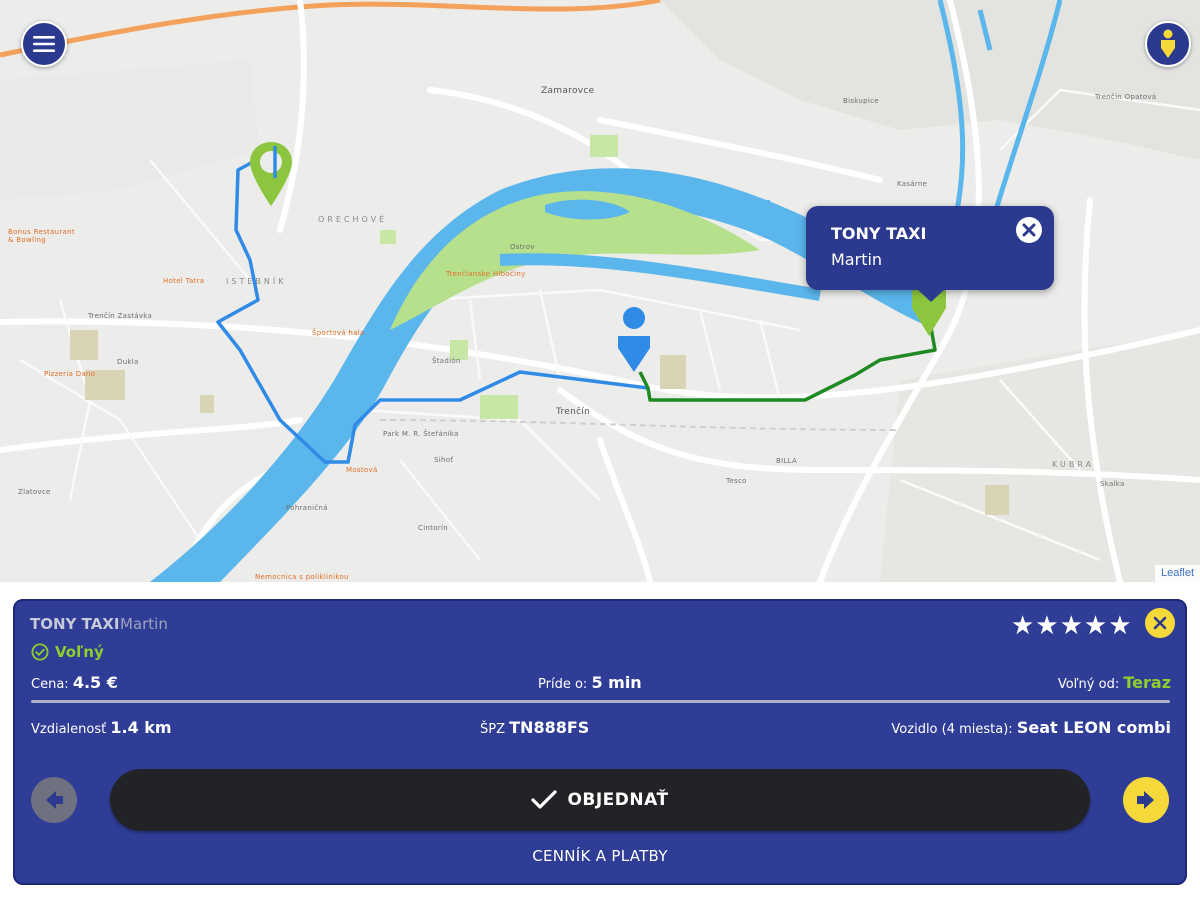  Describe the element at coordinates (70, 374) in the screenshot. I see `map-label-pizzeria: Pizzeria Dano` at that location.